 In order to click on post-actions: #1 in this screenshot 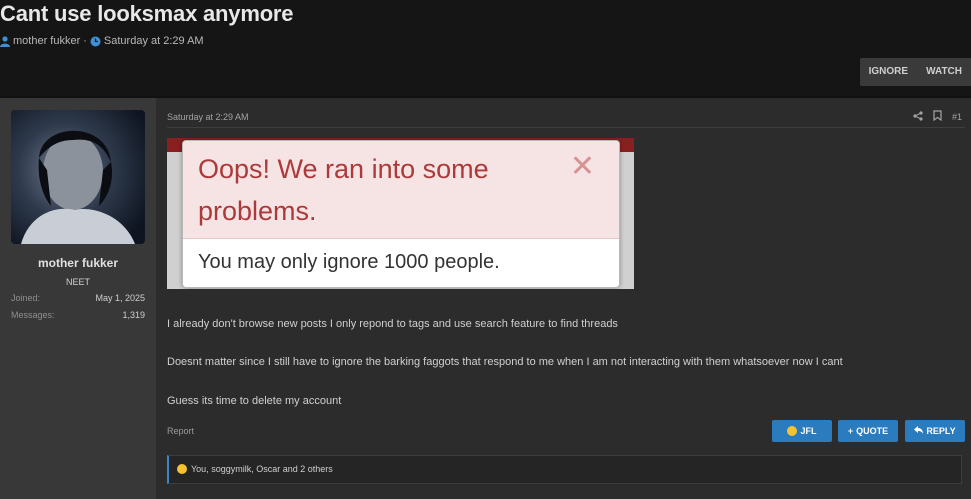, I will do `click(937, 116)`.